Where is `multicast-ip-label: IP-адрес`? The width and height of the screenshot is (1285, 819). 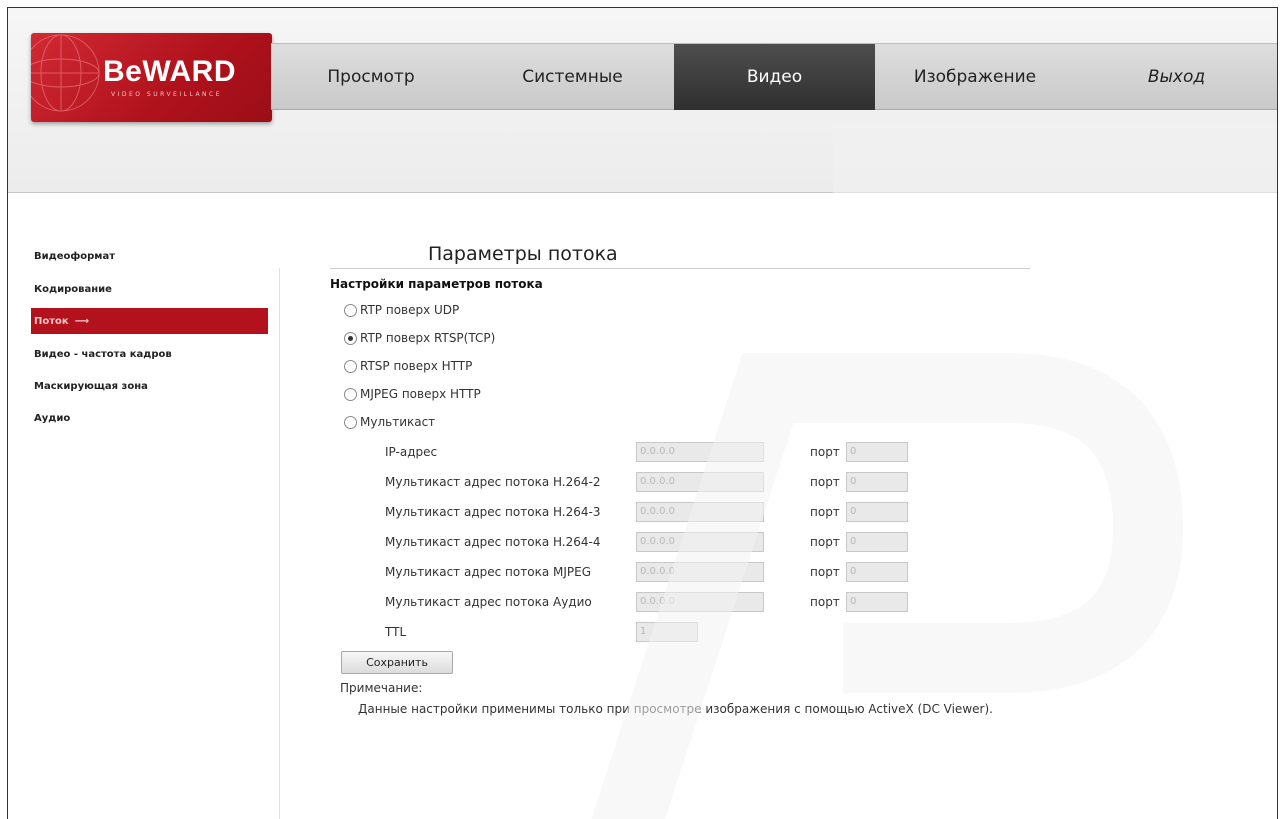 multicast-ip-label: IP-адрес is located at coordinates (411, 452).